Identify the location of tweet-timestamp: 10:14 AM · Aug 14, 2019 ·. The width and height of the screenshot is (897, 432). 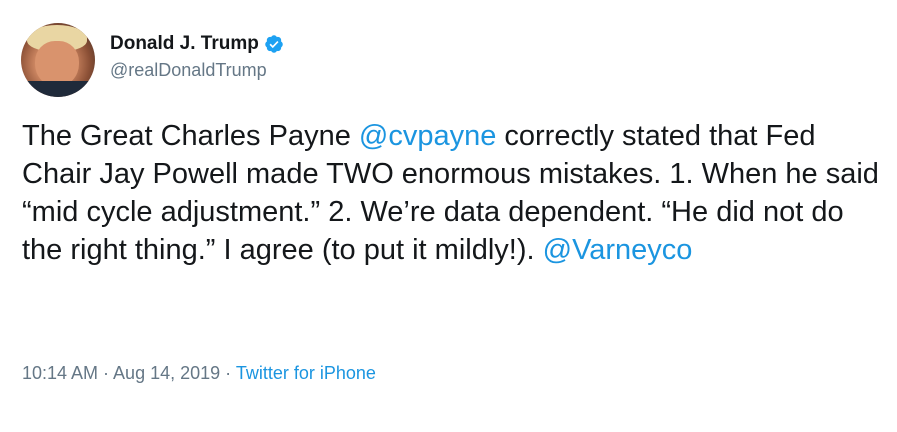
(129, 373).